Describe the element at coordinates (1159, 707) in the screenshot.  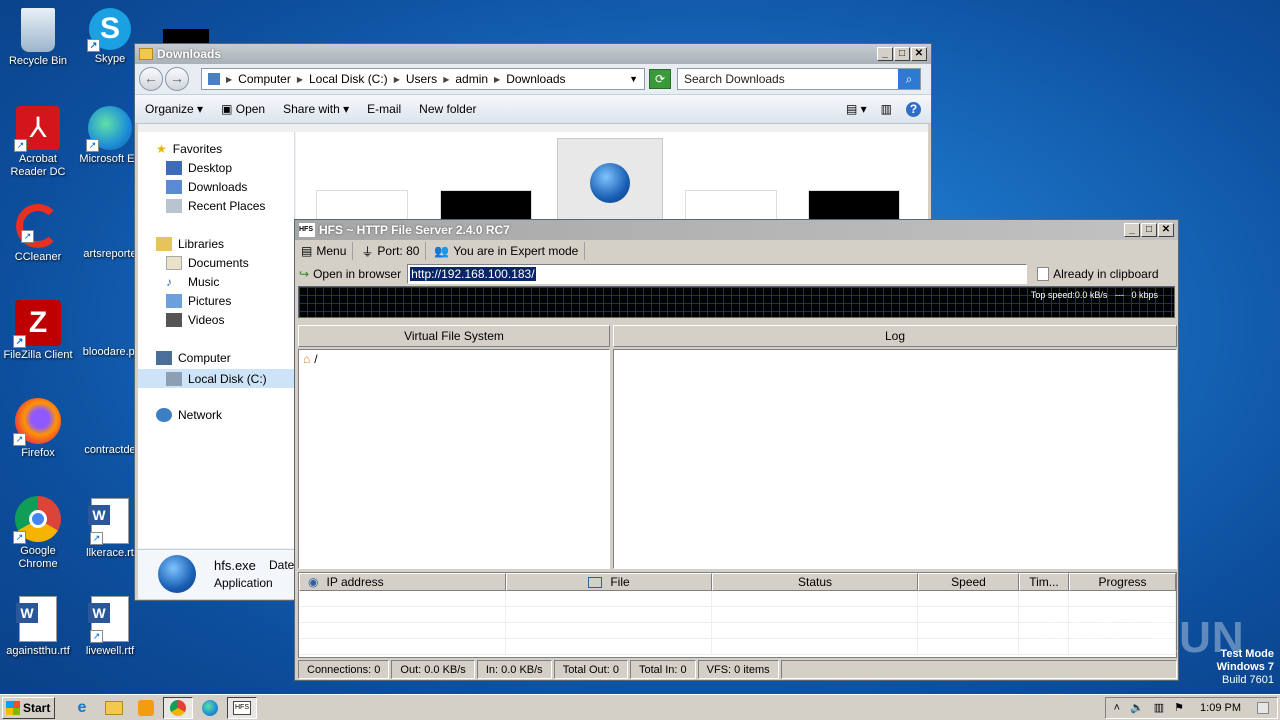
I see `network-tray-icon: ▥` at that location.